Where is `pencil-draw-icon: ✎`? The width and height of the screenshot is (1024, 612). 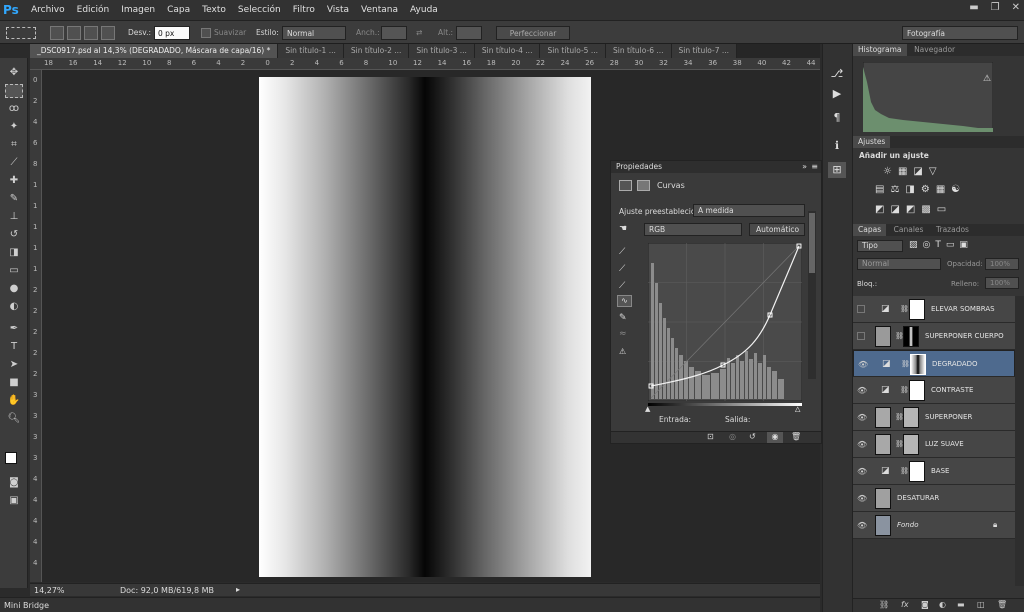 pencil-draw-icon: ✎ is located at coordinates (623, 318).